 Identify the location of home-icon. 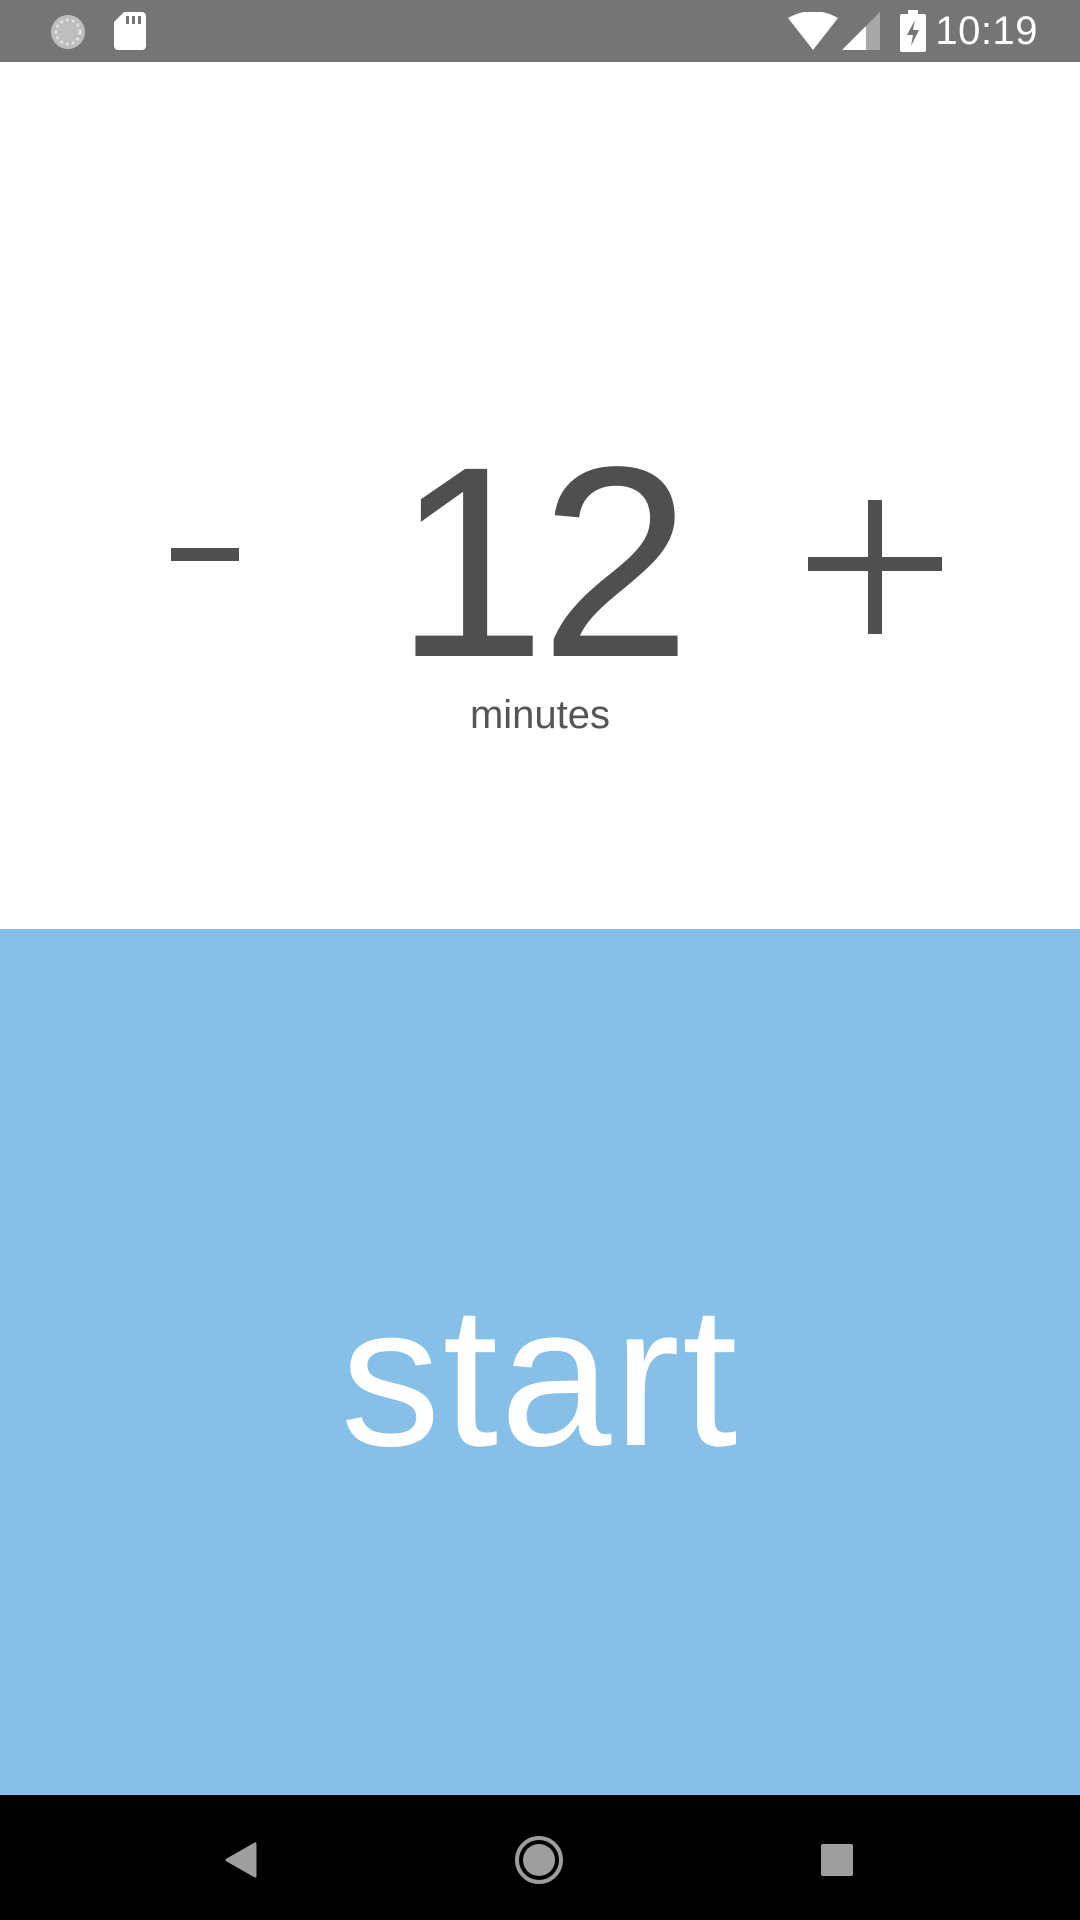
(539, 1860).